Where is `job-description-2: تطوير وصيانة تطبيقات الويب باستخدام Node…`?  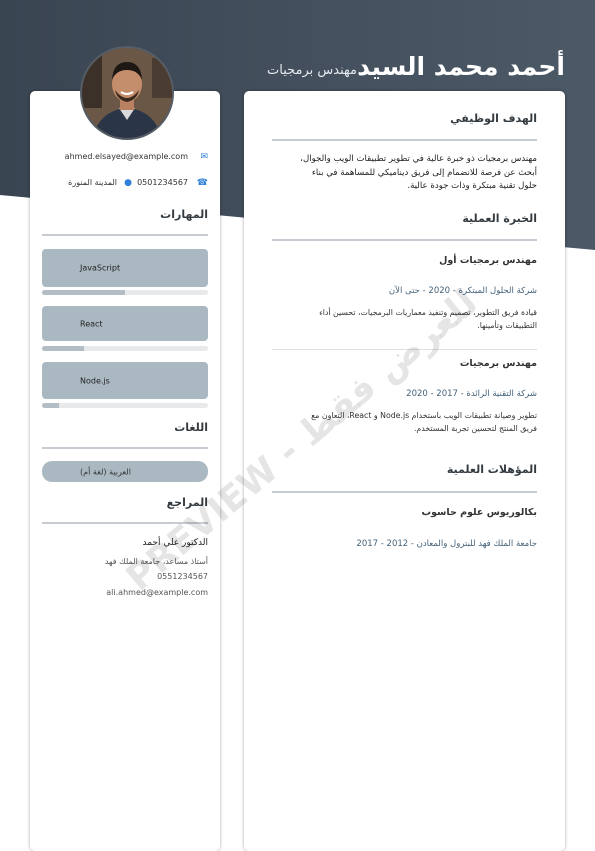
job-description-2: تطوير وصيانة تطبيقات الويب باستخدام Node… is located at coordinates (406, 422).